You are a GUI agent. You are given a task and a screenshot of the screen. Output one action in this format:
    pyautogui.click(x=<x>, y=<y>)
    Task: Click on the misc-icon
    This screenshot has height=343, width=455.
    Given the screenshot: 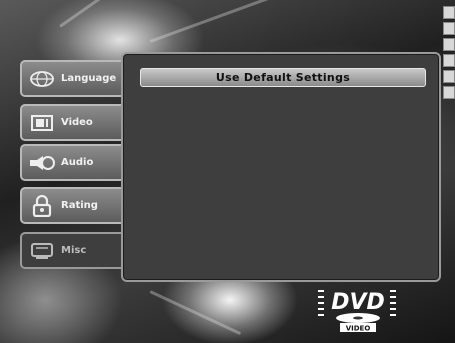 What is the action you would take?
    pyautogui.click(x=42, y=251)
    